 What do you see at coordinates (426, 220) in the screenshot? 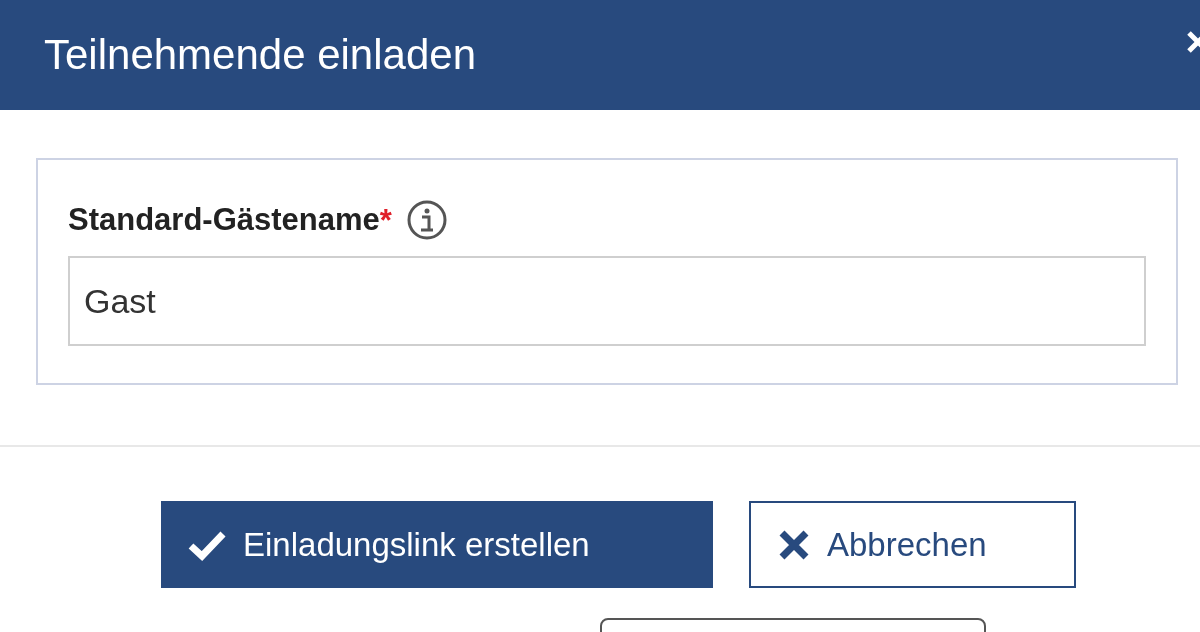
I see `info-icon` at bounding box center [426, 220].